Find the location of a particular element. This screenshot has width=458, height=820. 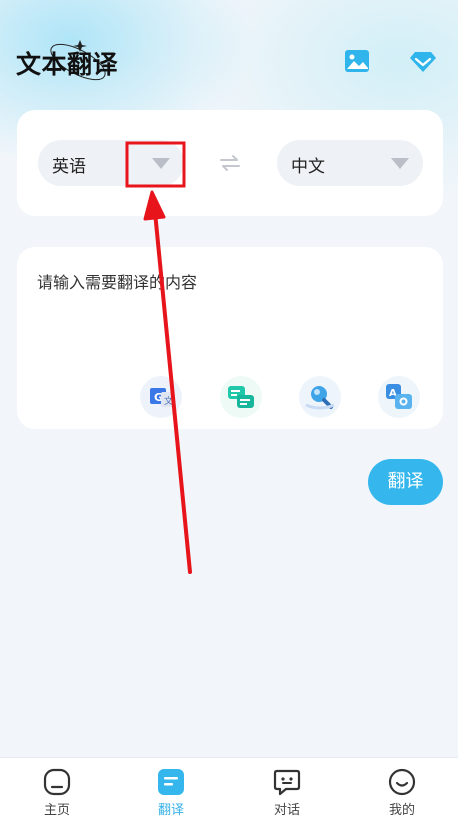

profile-icon is located at coordinates (402, 782).